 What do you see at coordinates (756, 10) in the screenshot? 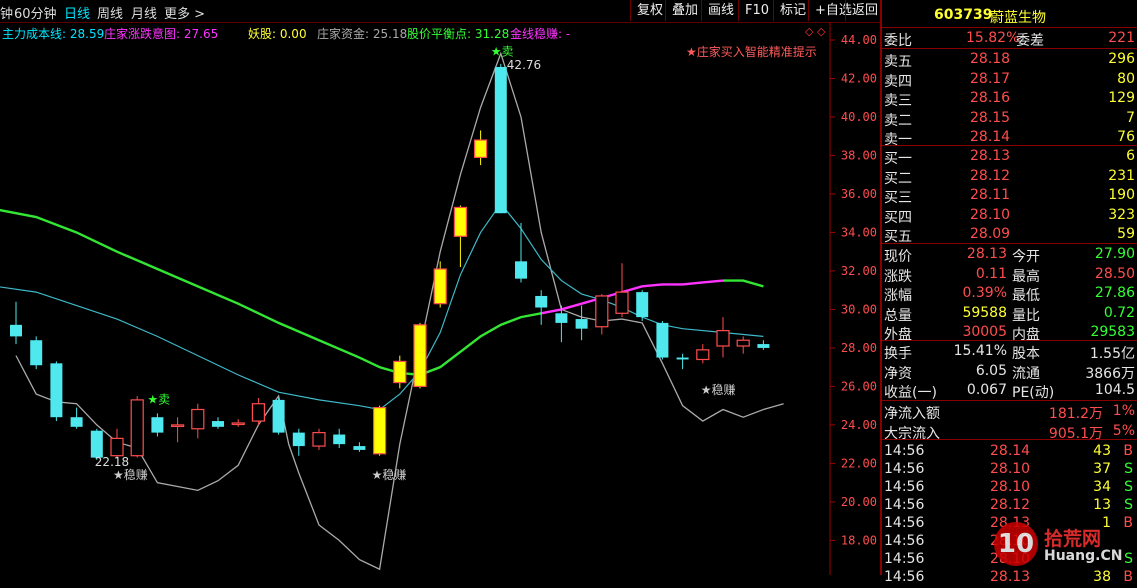
I see `f10-button: F10` at bounding box center [756, 10].